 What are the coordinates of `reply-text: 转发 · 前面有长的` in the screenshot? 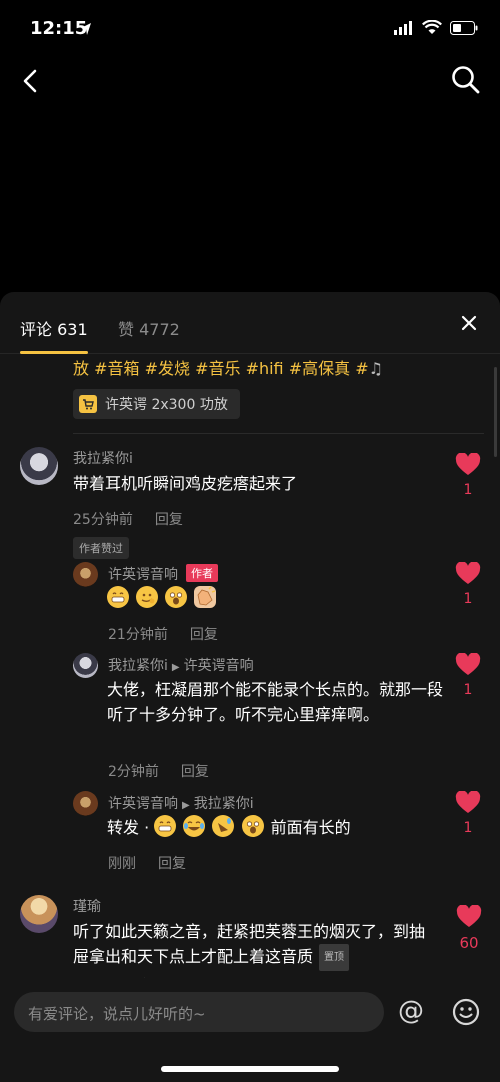 It's located at (229, 827).